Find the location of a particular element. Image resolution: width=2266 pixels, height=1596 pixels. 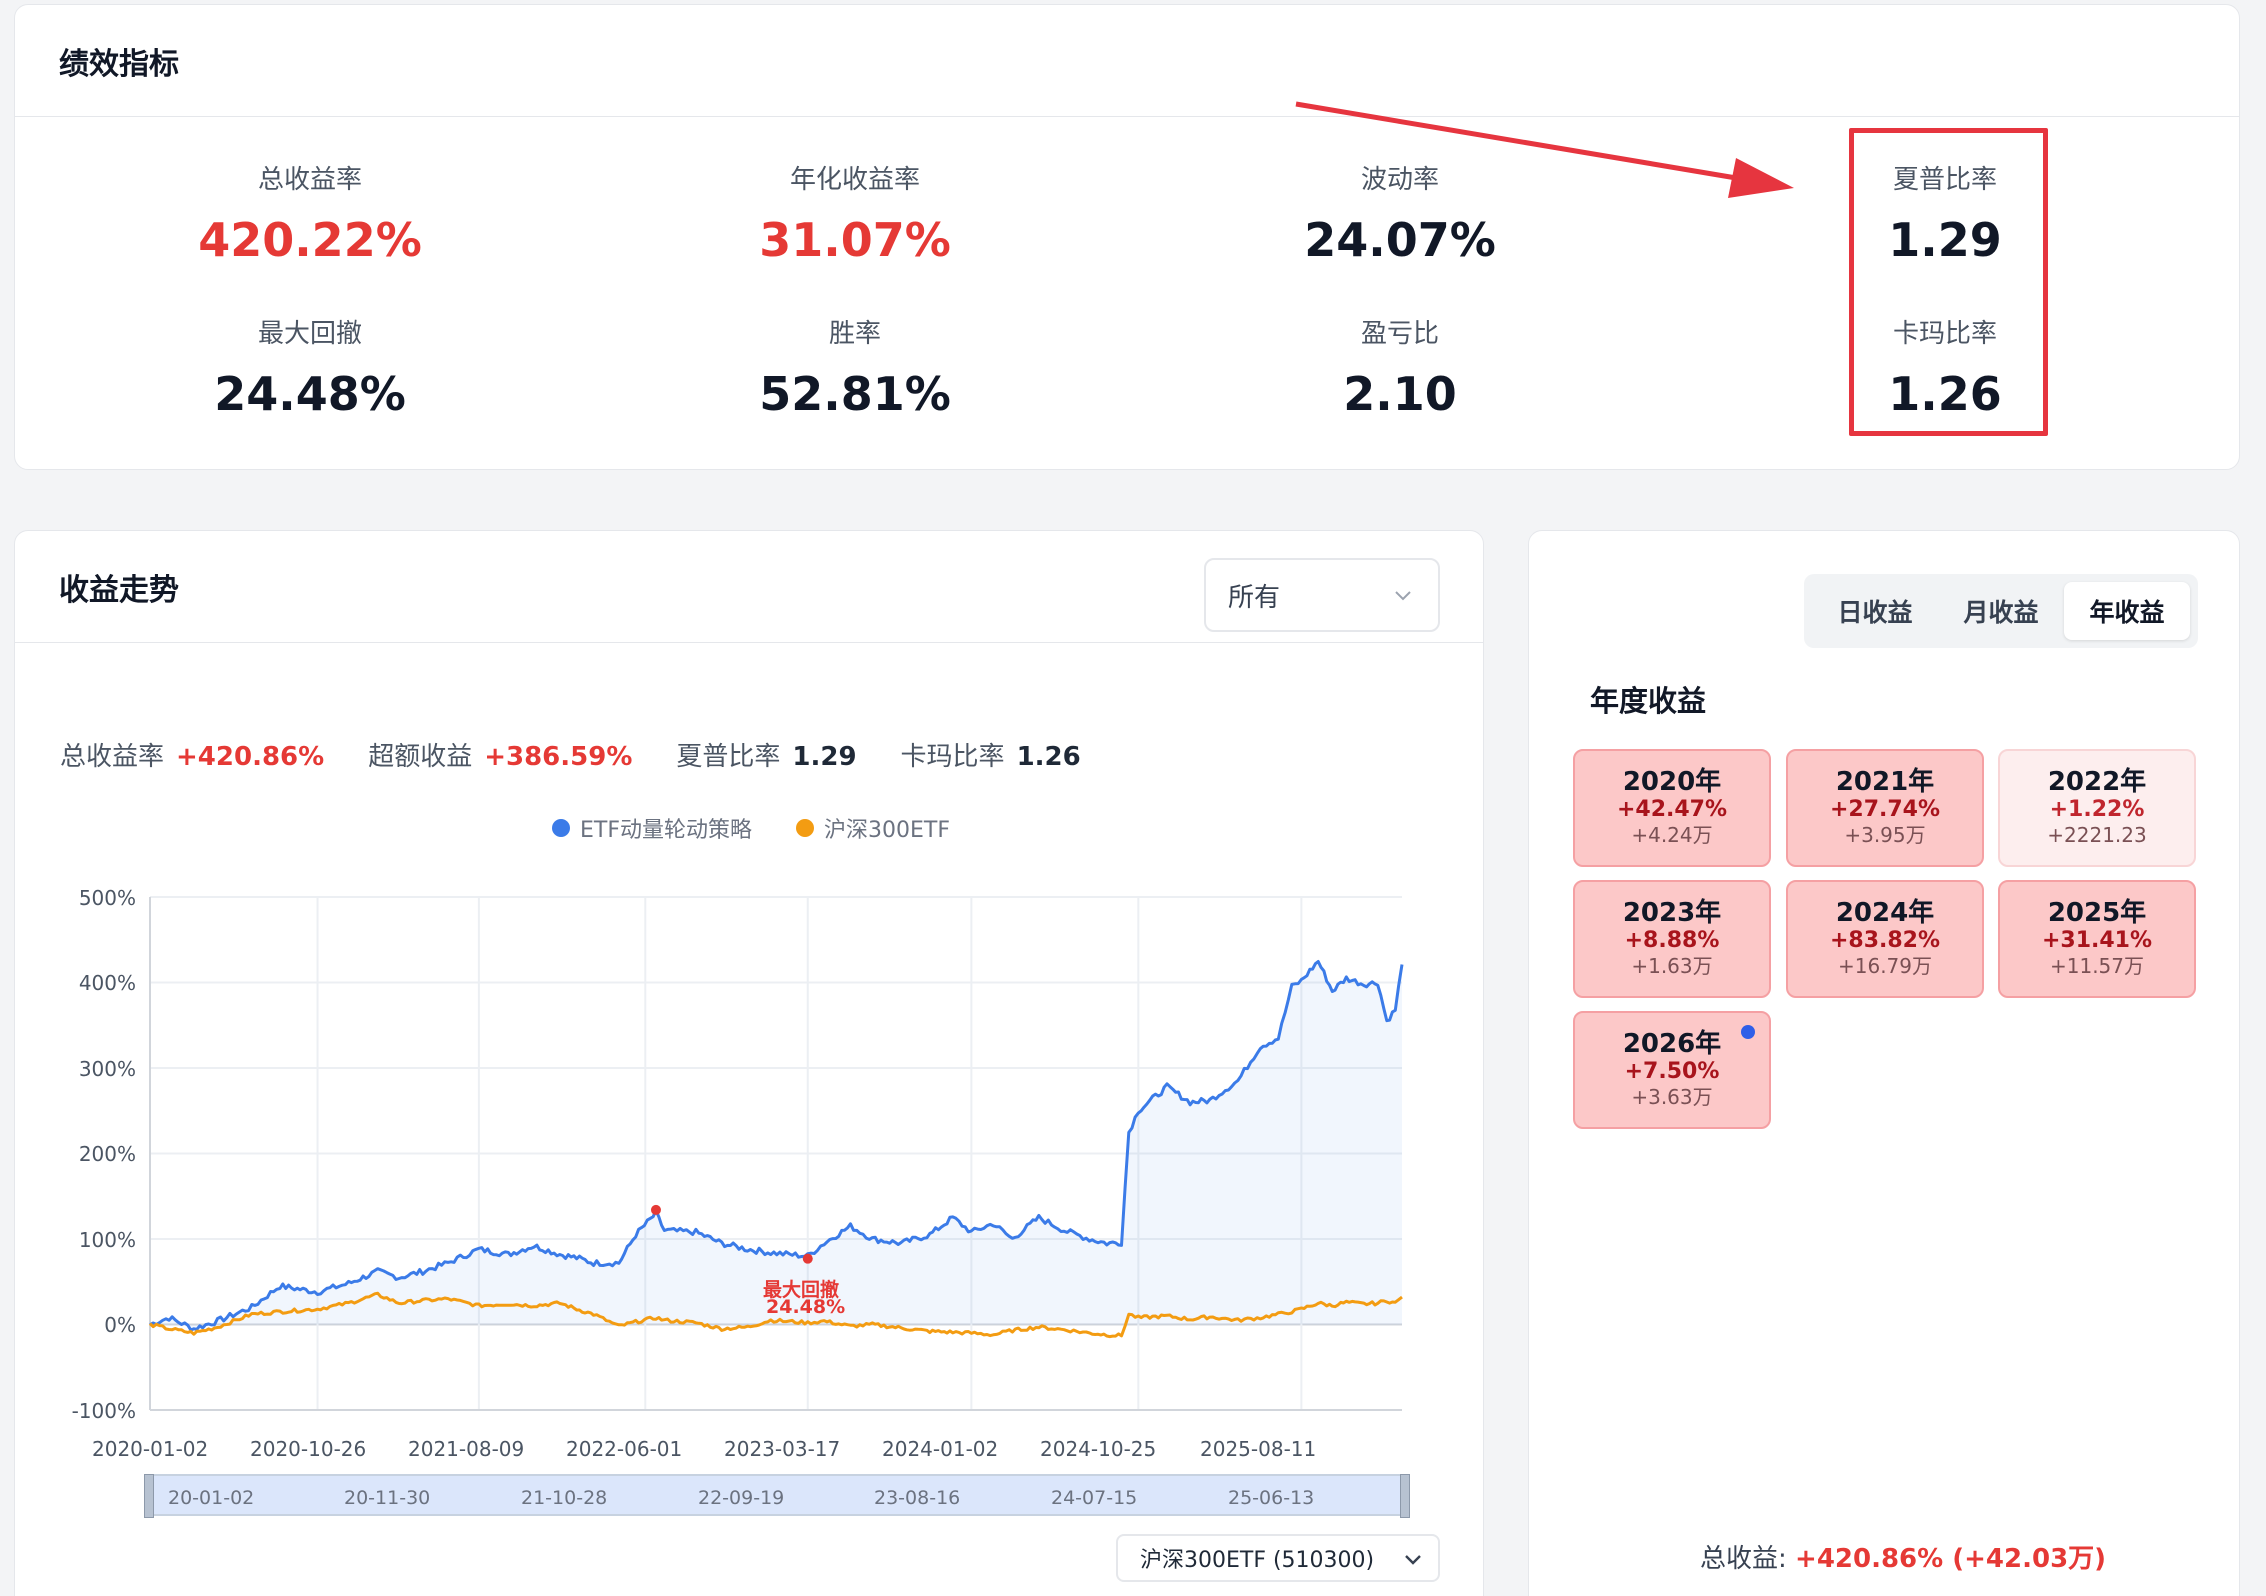

year-amount: +1.63万 is located at coordinates (1672, 966).